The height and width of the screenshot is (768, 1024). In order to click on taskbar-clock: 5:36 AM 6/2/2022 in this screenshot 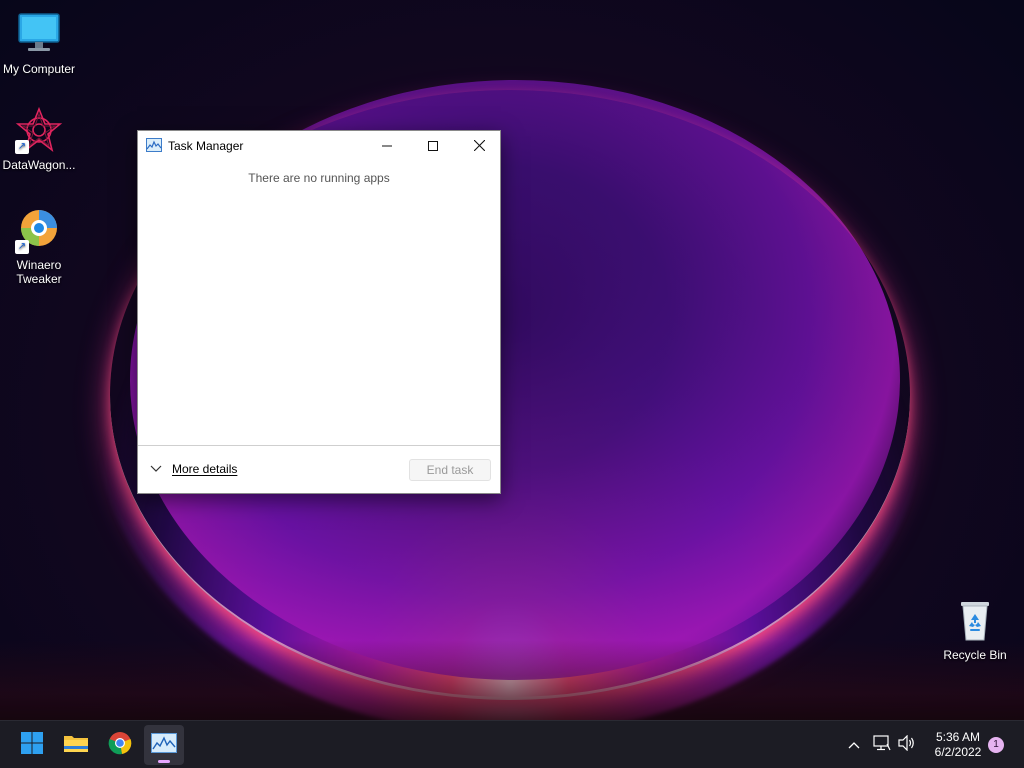, I will do `click(958, 745)`.